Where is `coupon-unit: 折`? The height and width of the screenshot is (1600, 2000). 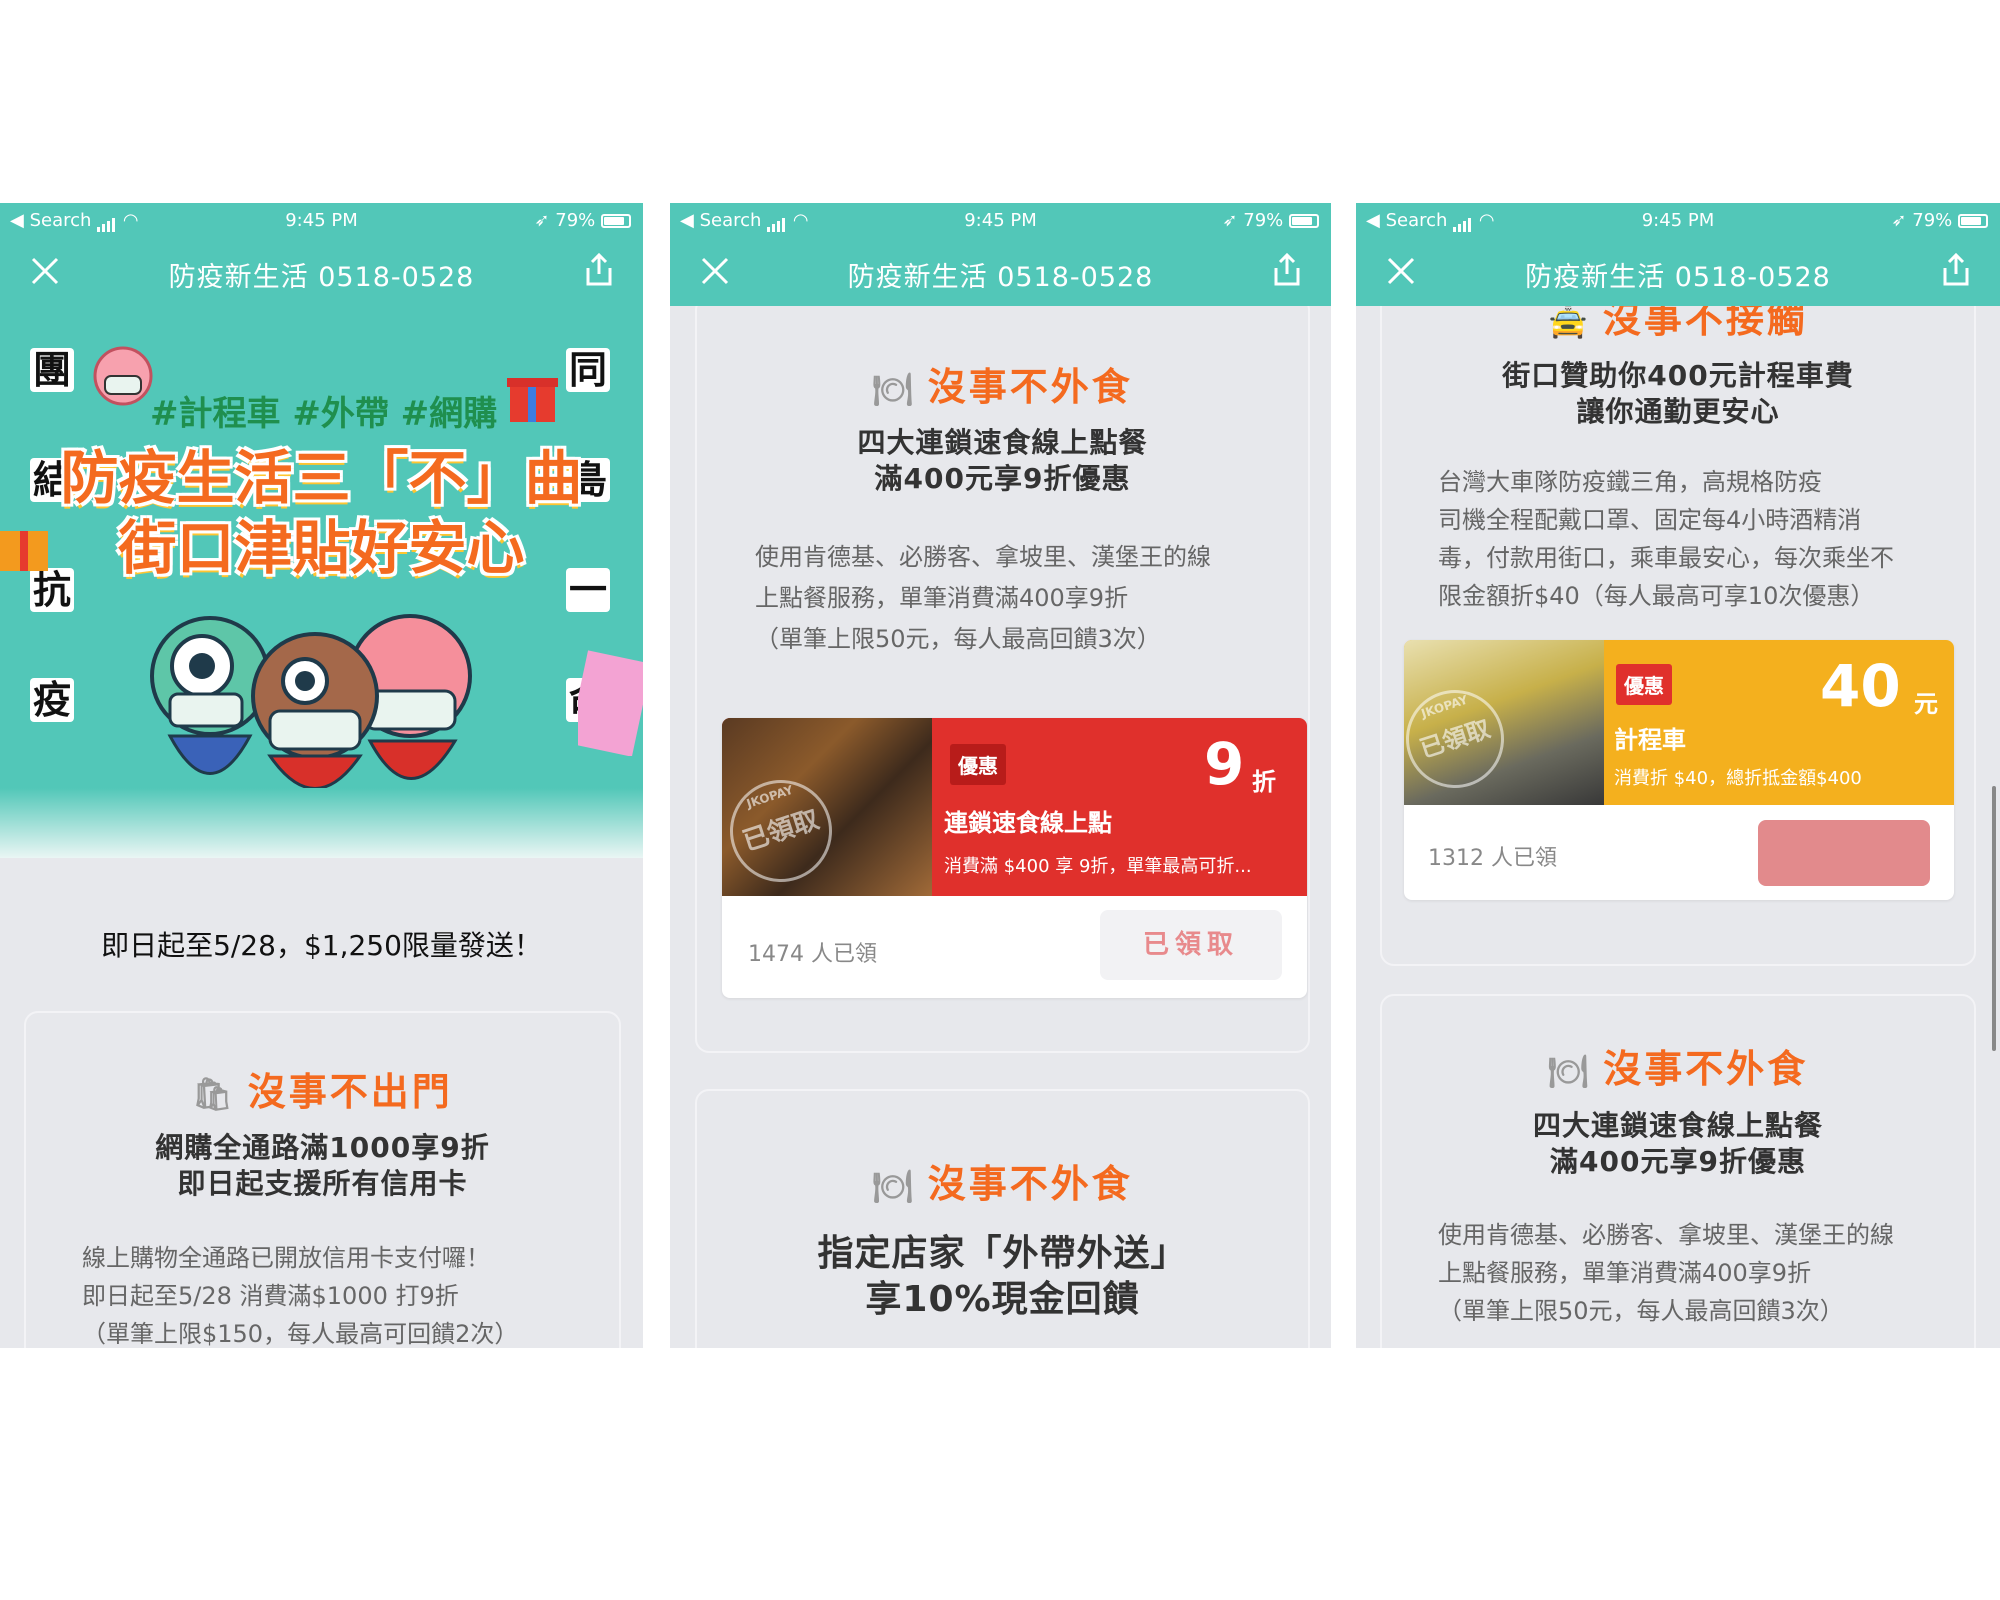
coupon-unit: 折 is located at coordinates (1264, 782).